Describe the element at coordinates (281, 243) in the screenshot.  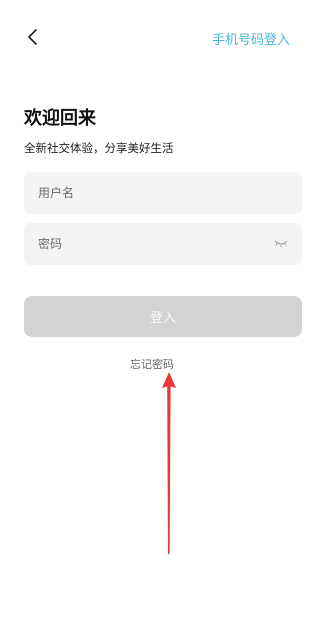
I see `eye-closed-icon` at that location.